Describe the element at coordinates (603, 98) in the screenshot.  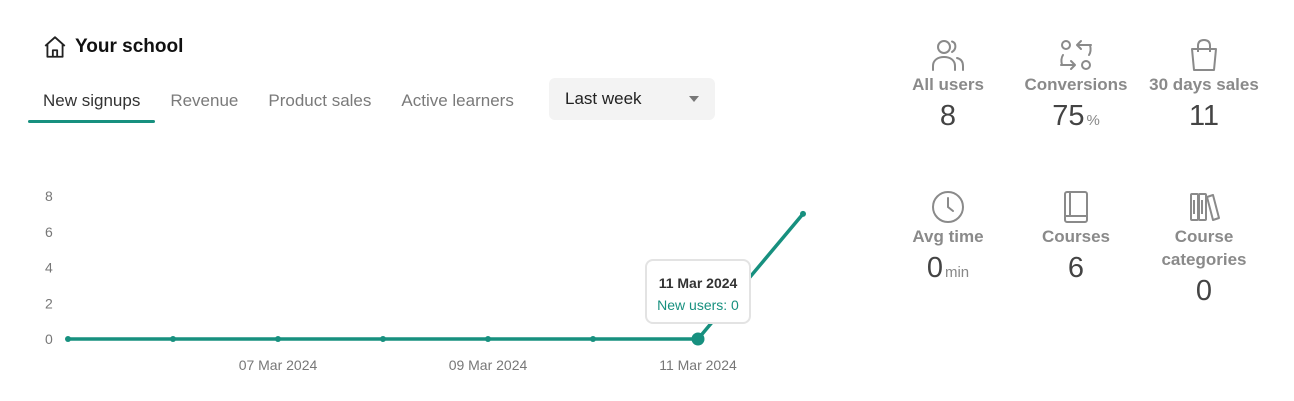
I see `period-select-value: Last week` at that location.